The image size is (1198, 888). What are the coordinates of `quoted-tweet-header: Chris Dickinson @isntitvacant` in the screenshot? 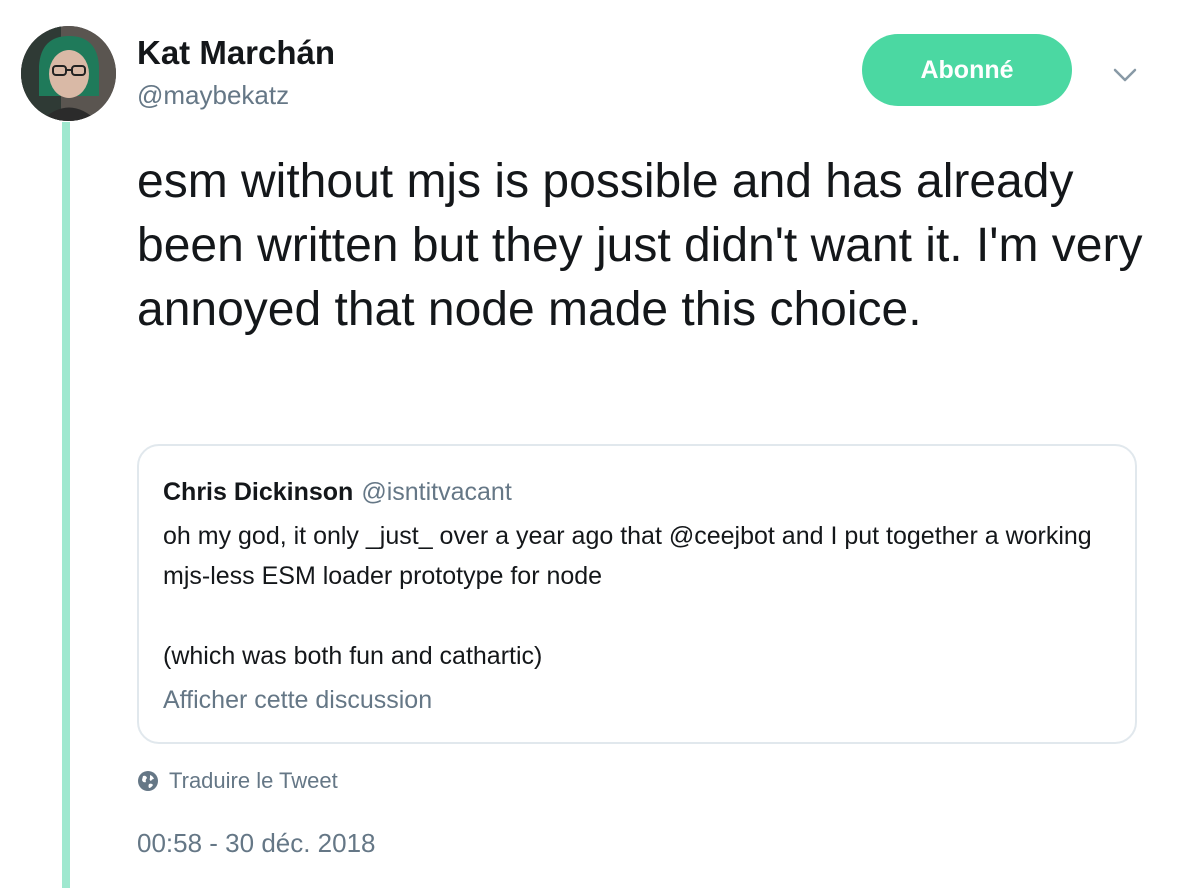 It's located at (337, 492).